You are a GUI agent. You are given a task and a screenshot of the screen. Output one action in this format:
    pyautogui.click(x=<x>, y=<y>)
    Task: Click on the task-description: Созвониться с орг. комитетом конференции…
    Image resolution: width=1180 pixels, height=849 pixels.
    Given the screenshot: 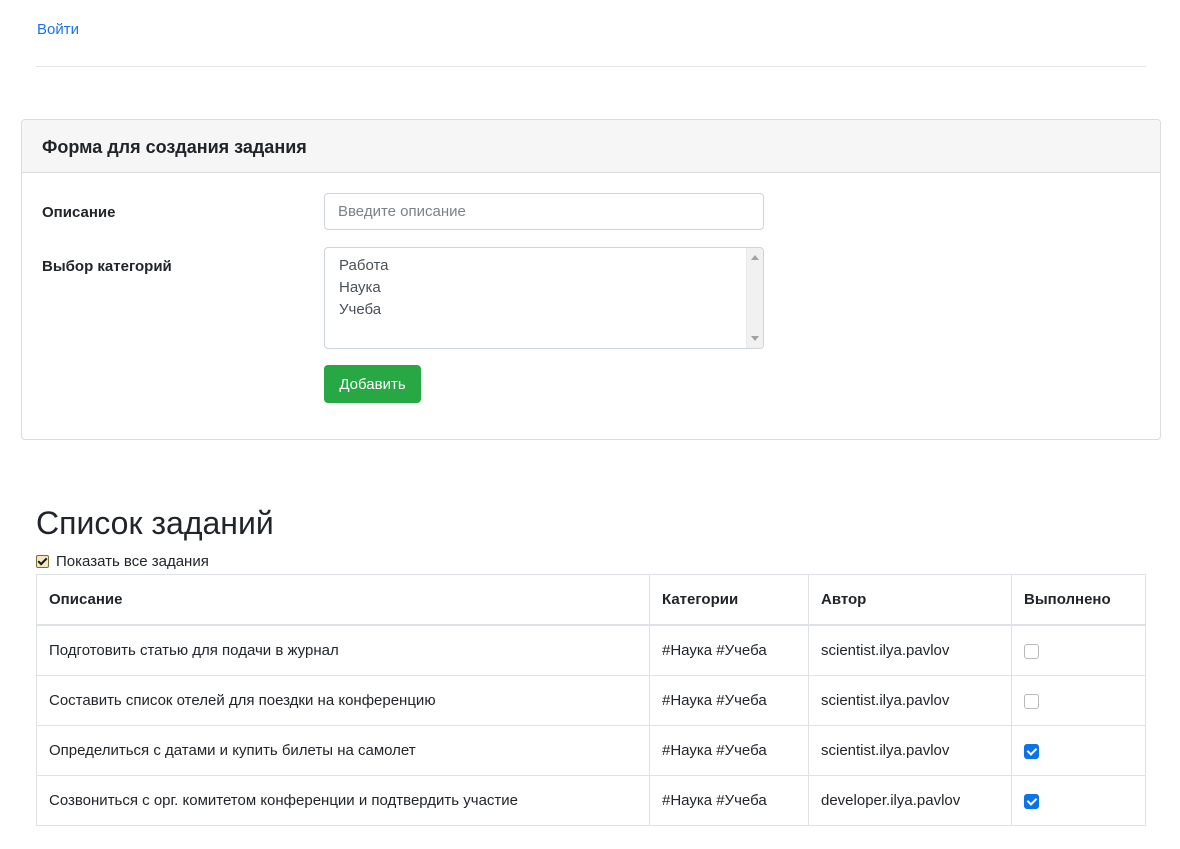 What is the action you would take?
    pyautogui.click(x=343, y=800)
    